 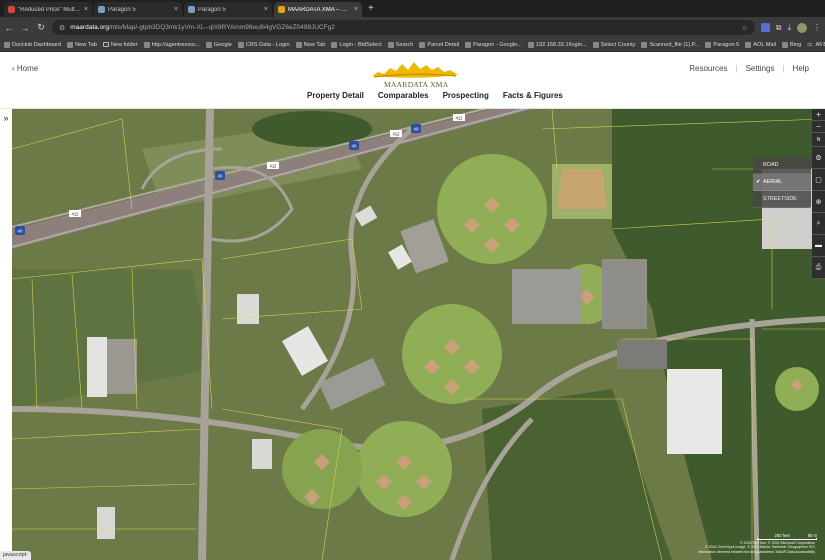 What do you see at coordinates (818, 127) in the screenshot?
I see `zoom-out-button: −` at bounding box center [818, 127].